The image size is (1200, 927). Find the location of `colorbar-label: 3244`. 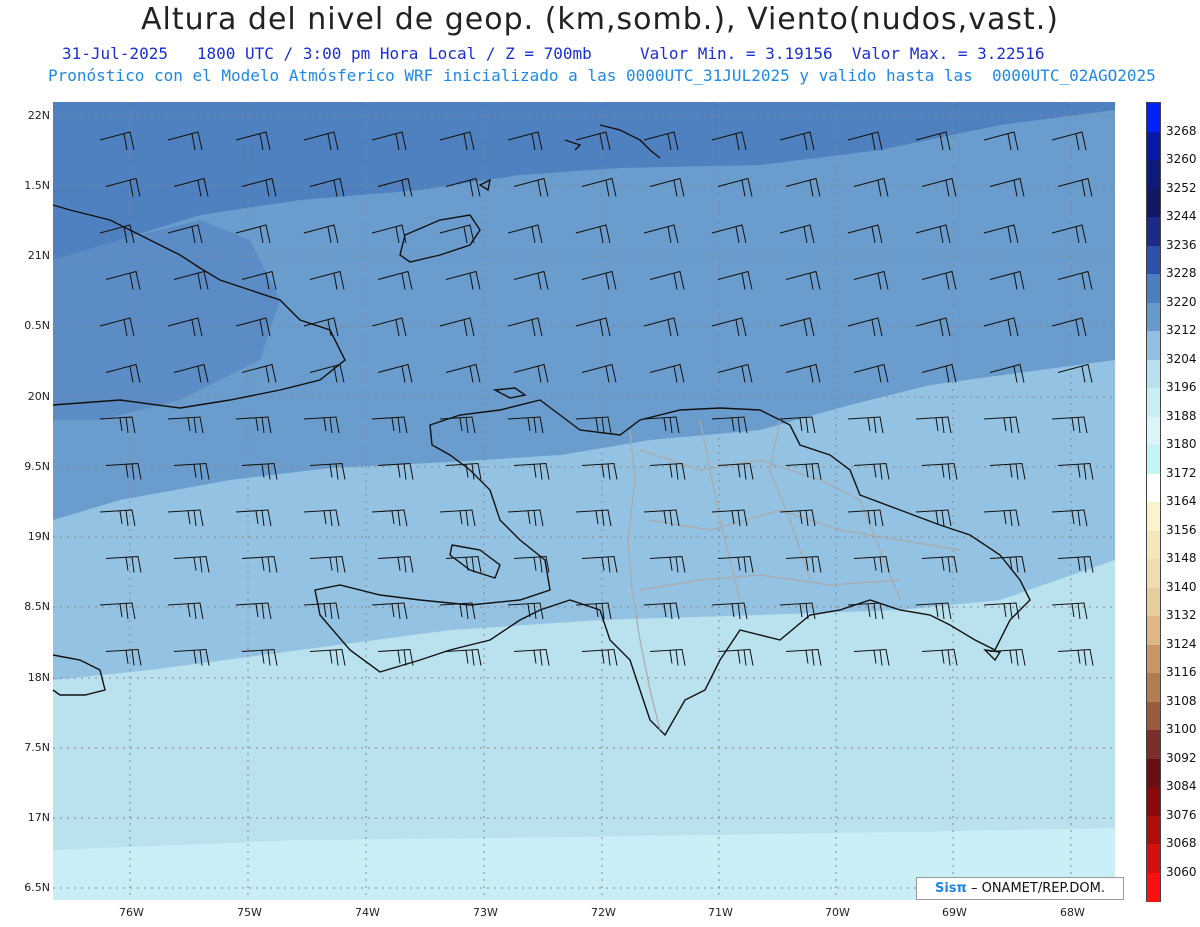

colorbar-label: 3244 is located at coordinates (1181, 216).